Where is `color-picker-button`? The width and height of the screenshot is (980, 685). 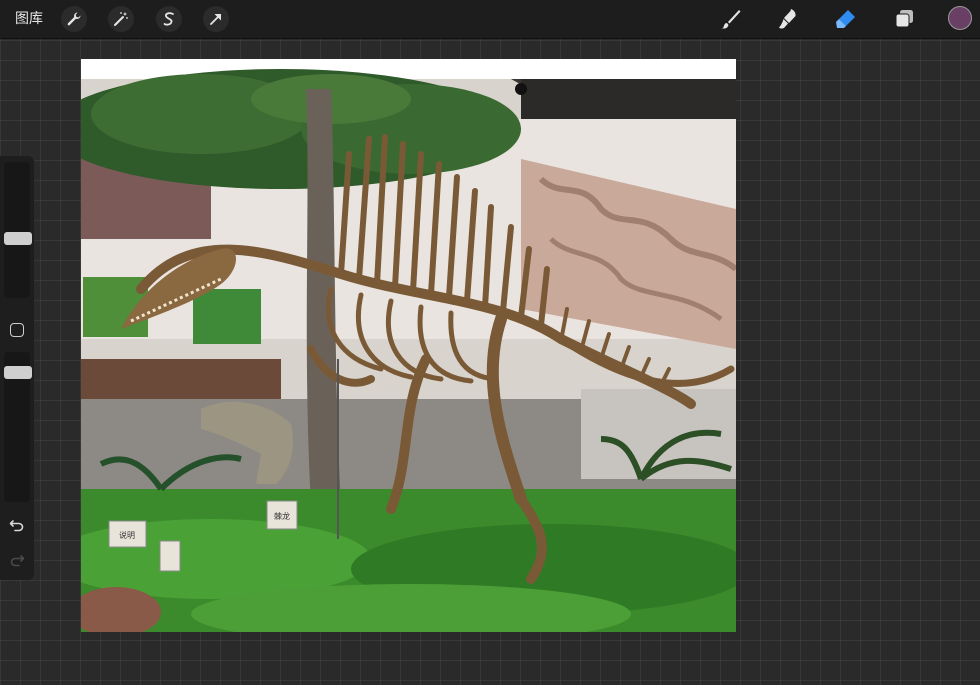 color-picker-button is located at coordinates (960, 18).